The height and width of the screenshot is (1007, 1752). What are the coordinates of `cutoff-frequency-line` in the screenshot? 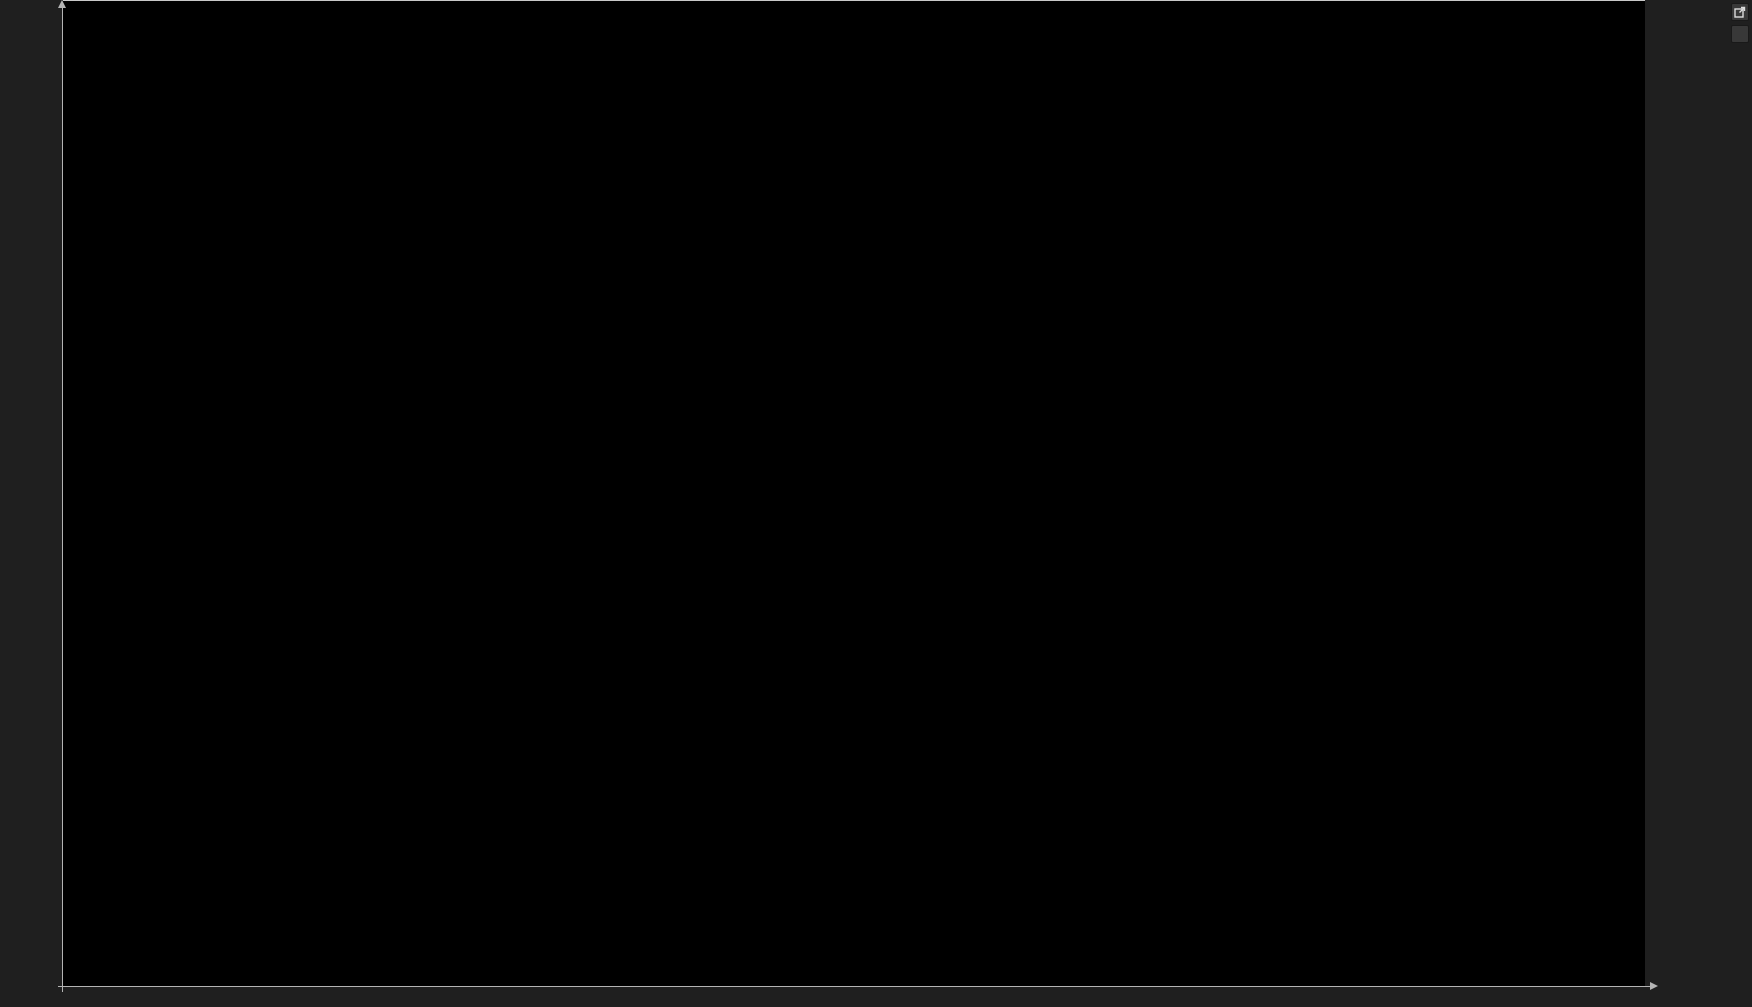 It's located at (854, 0).